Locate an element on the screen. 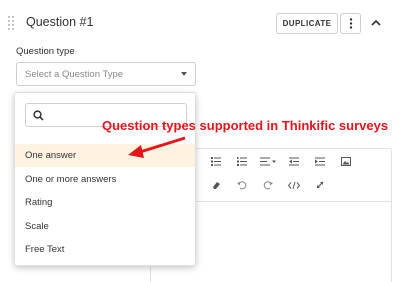  chevron-up-icon is located at coordinates (376, 22).